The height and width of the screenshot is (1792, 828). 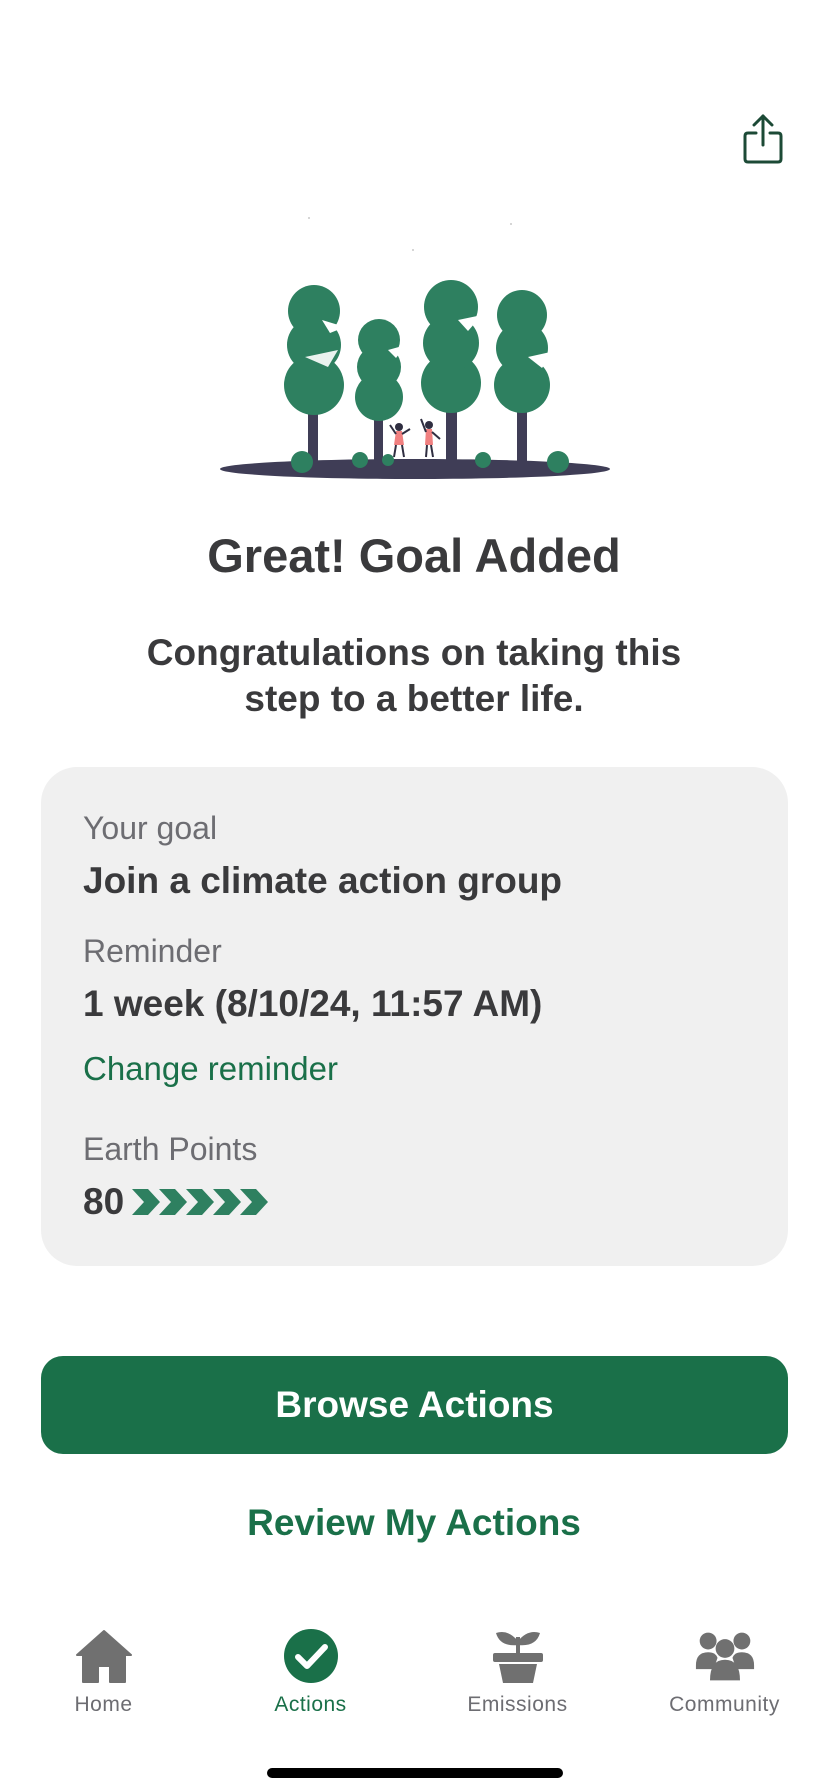 I want to click on review-my-actions-link: Review My Actions, so click(x=414, y=1523).